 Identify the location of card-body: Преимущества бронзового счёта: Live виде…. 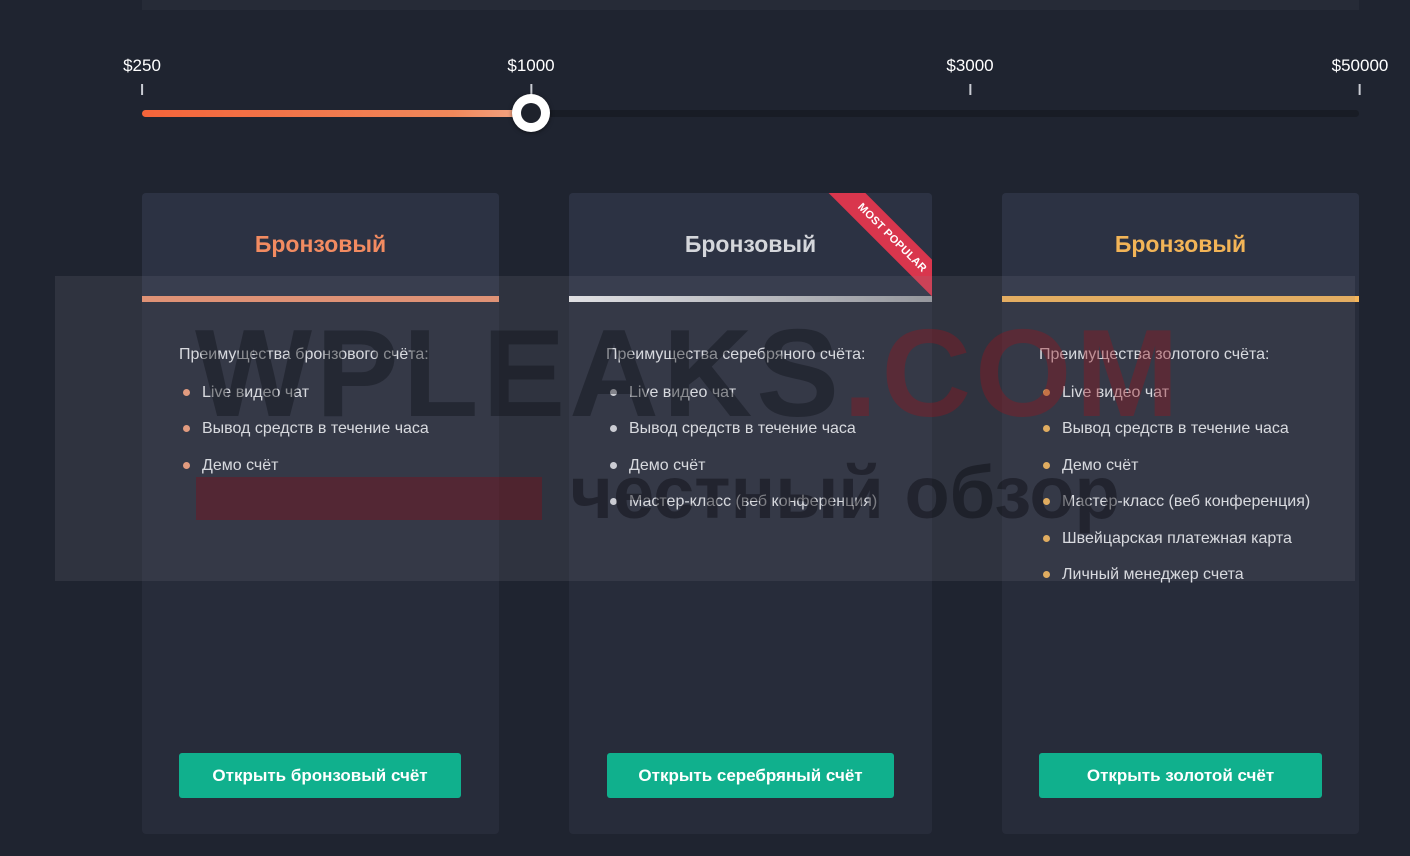
(320, 394).